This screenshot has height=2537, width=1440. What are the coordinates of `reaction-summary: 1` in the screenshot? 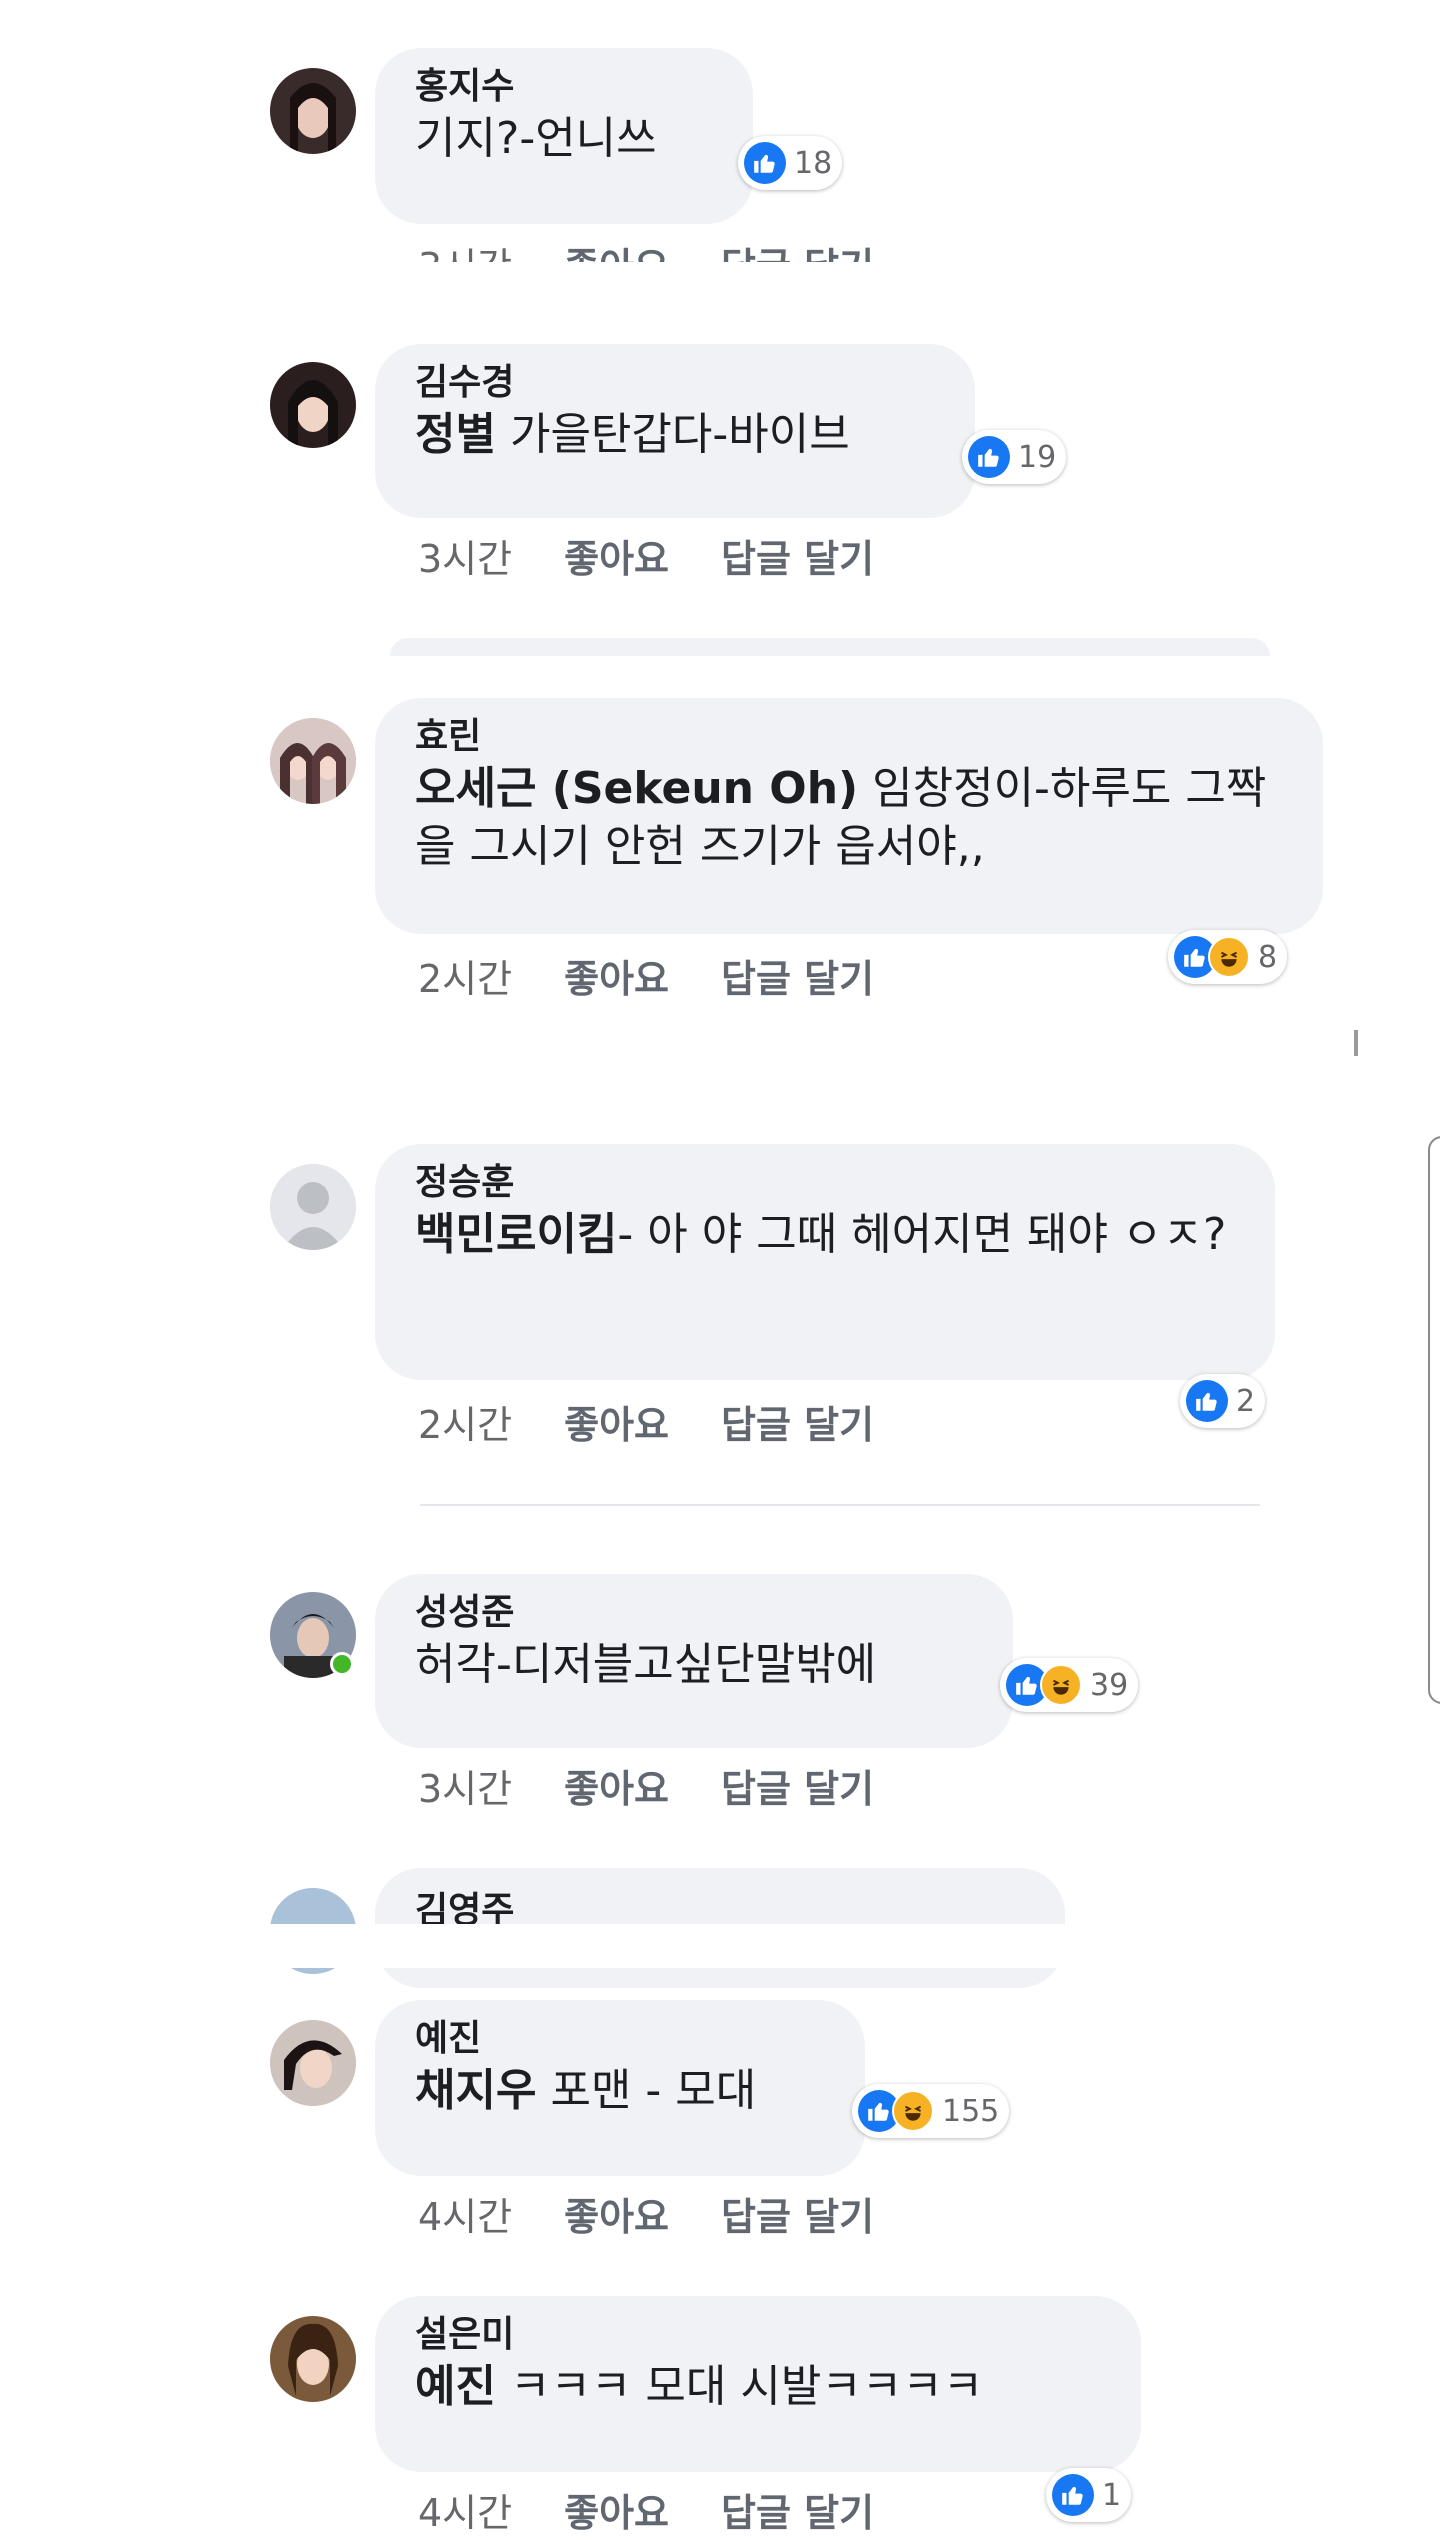 It's located at (1089, 2495).